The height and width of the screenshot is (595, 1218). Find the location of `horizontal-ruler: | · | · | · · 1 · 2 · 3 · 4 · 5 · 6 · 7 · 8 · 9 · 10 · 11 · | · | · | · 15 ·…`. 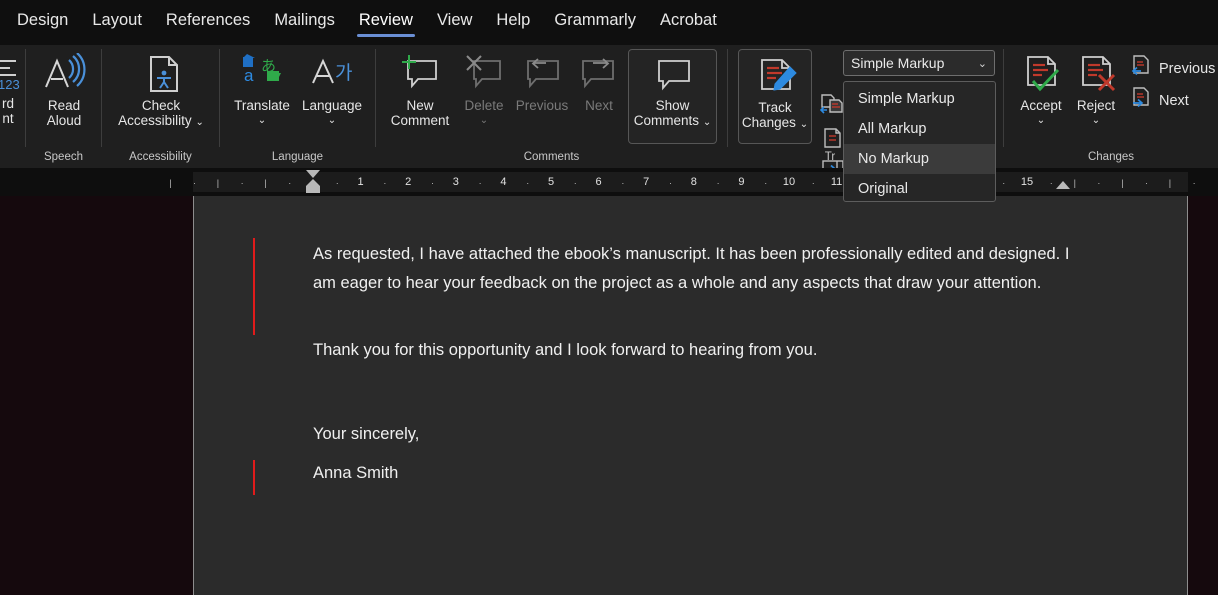

horizontal-ruler: | · | · | · · 1 · 2 · 3 · 4 · 5 · 6 · 7 · 8 · 9 · 10 · 11 · | · | · | · 15 ·… is located at coordinates (609, 182).